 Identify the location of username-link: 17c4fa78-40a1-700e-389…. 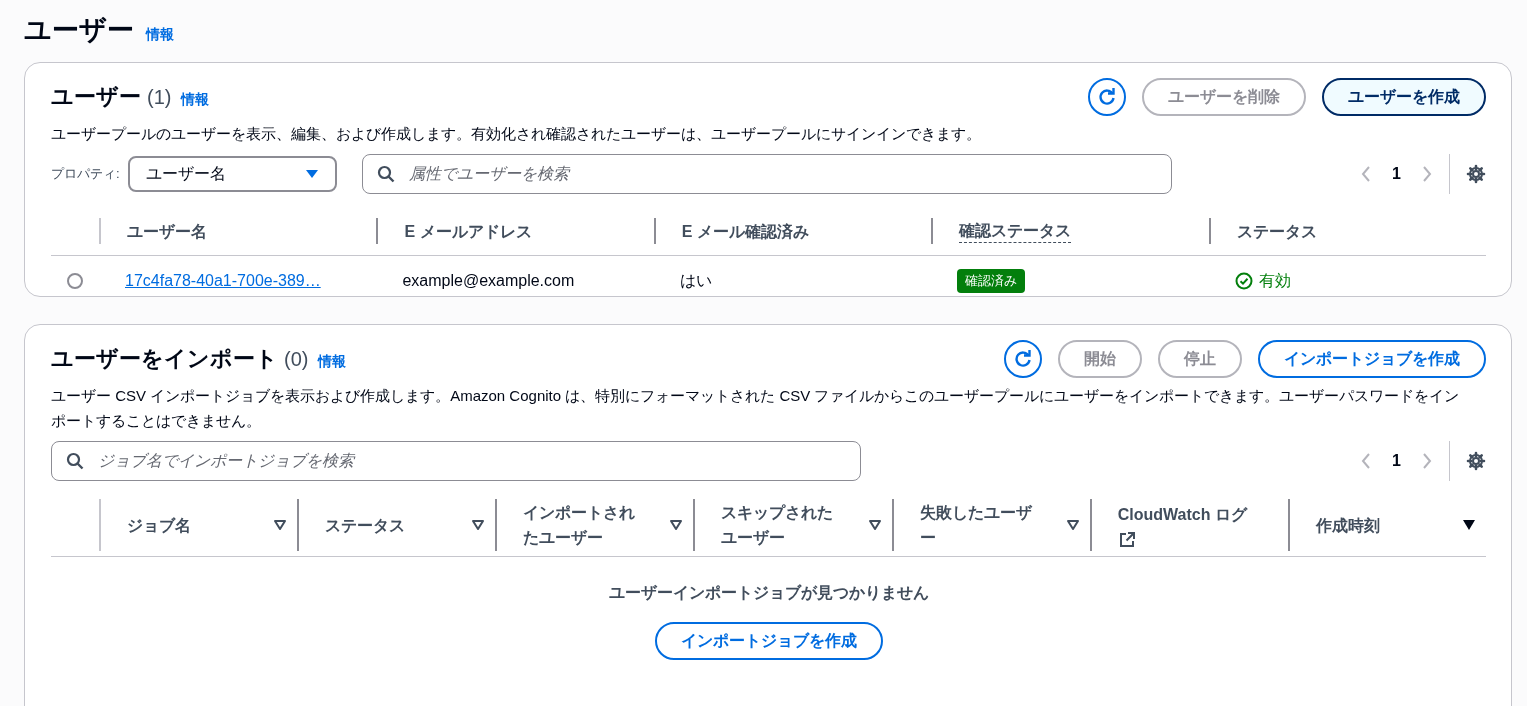
(223, 281).